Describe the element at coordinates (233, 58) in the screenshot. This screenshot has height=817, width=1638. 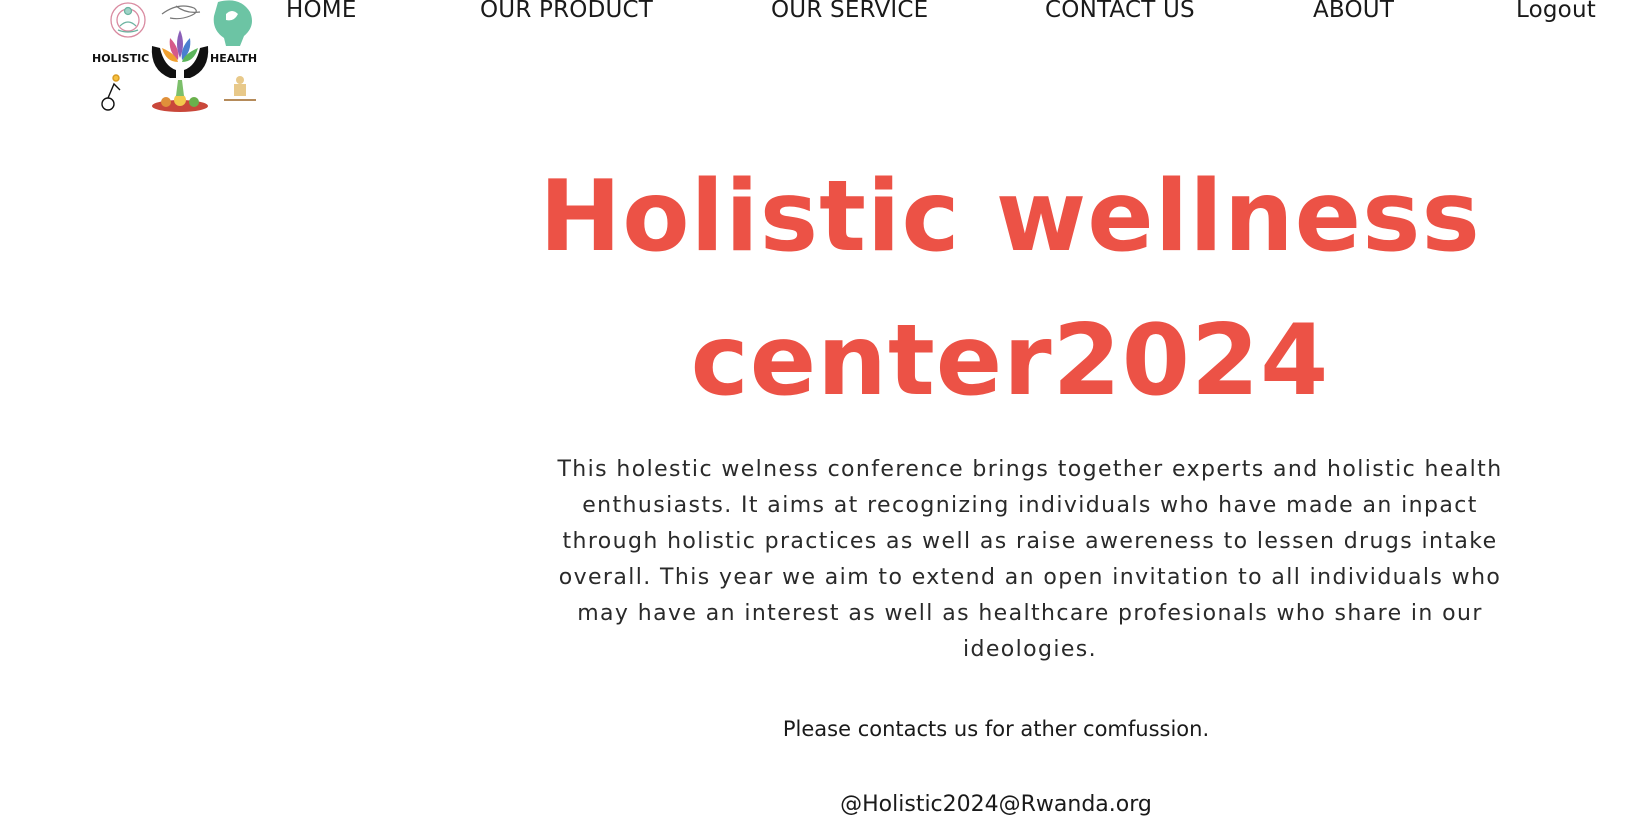
I see `logo-right-text: HEALTH` at that location.